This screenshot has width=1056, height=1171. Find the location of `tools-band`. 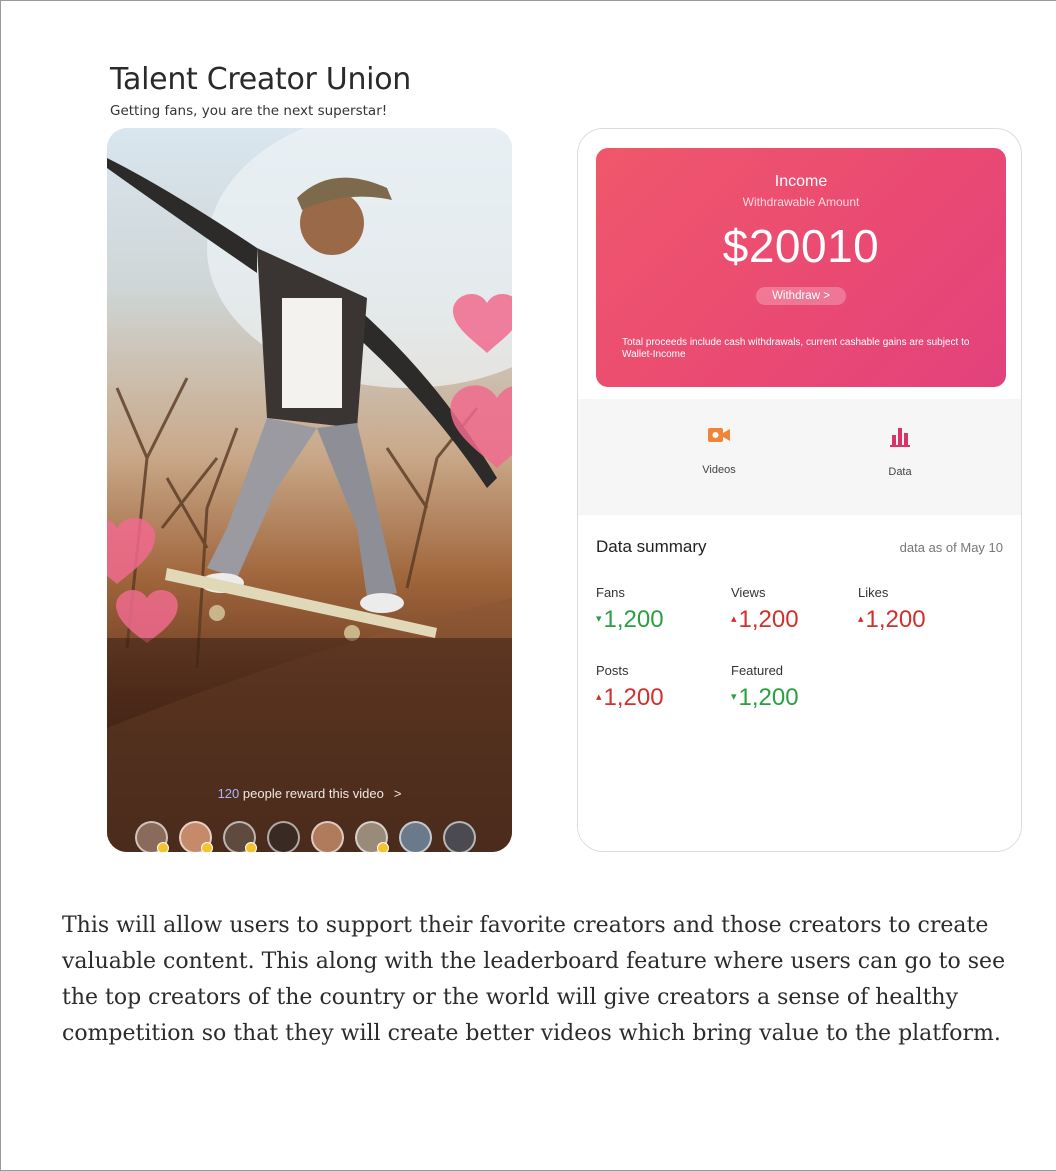

tools-band is located at coordinates (799, 457).